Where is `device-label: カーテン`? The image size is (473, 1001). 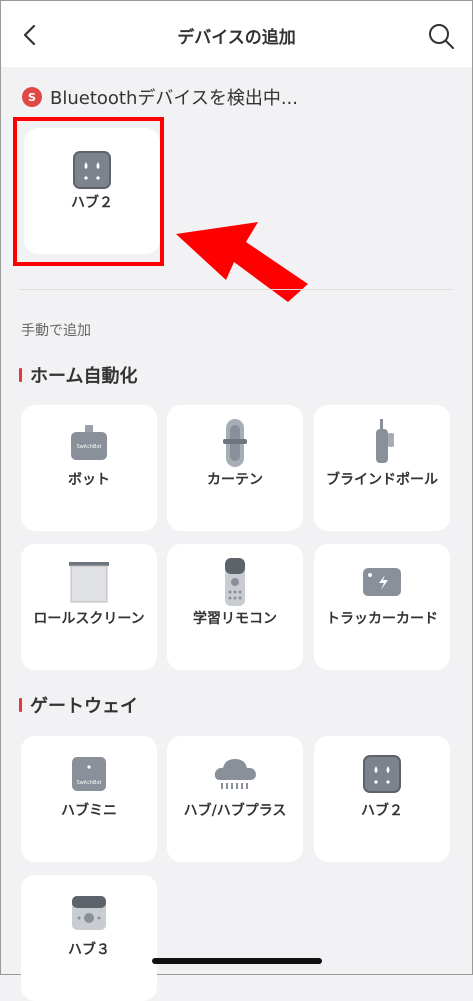
device-label: カーテン is located at coordinates (235, 480).